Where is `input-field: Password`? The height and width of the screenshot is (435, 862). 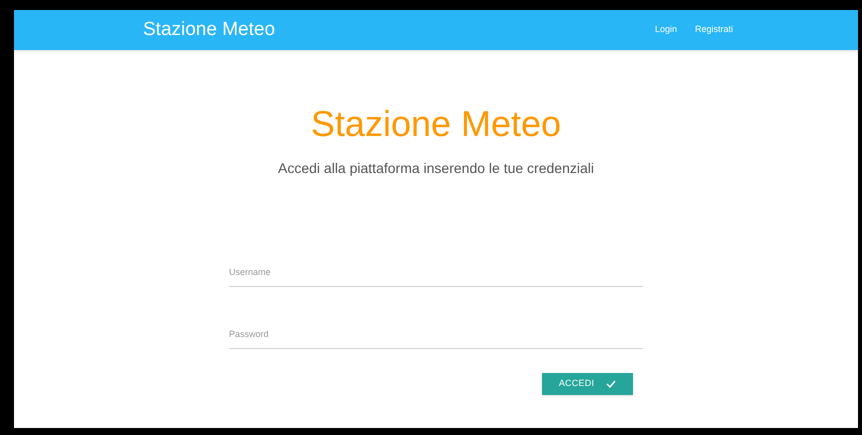 input-field: Password is located at coordinates (436, 334).